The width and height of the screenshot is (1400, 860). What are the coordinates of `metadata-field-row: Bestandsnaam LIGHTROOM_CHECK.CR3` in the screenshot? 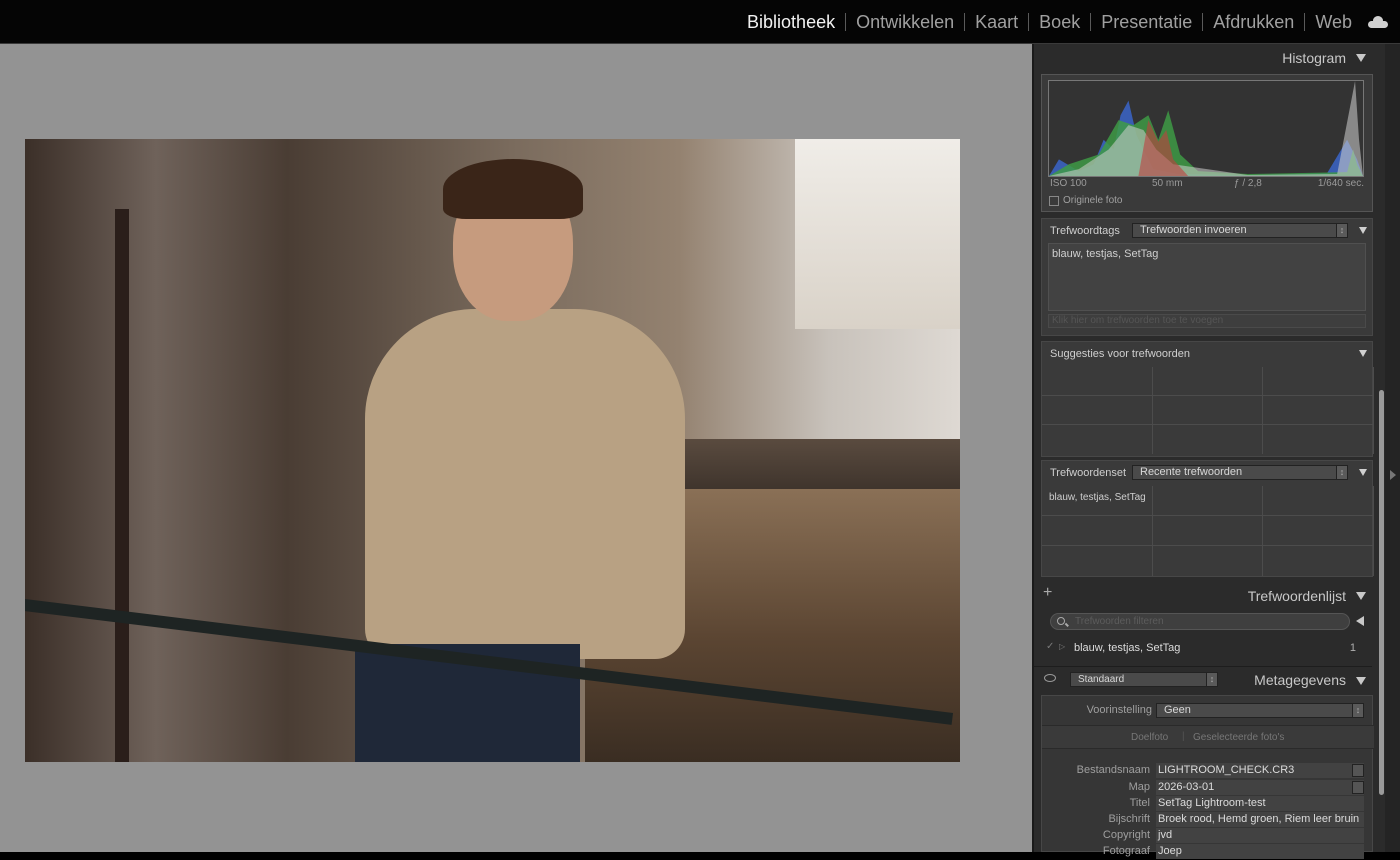 It's located at (1208, 771).